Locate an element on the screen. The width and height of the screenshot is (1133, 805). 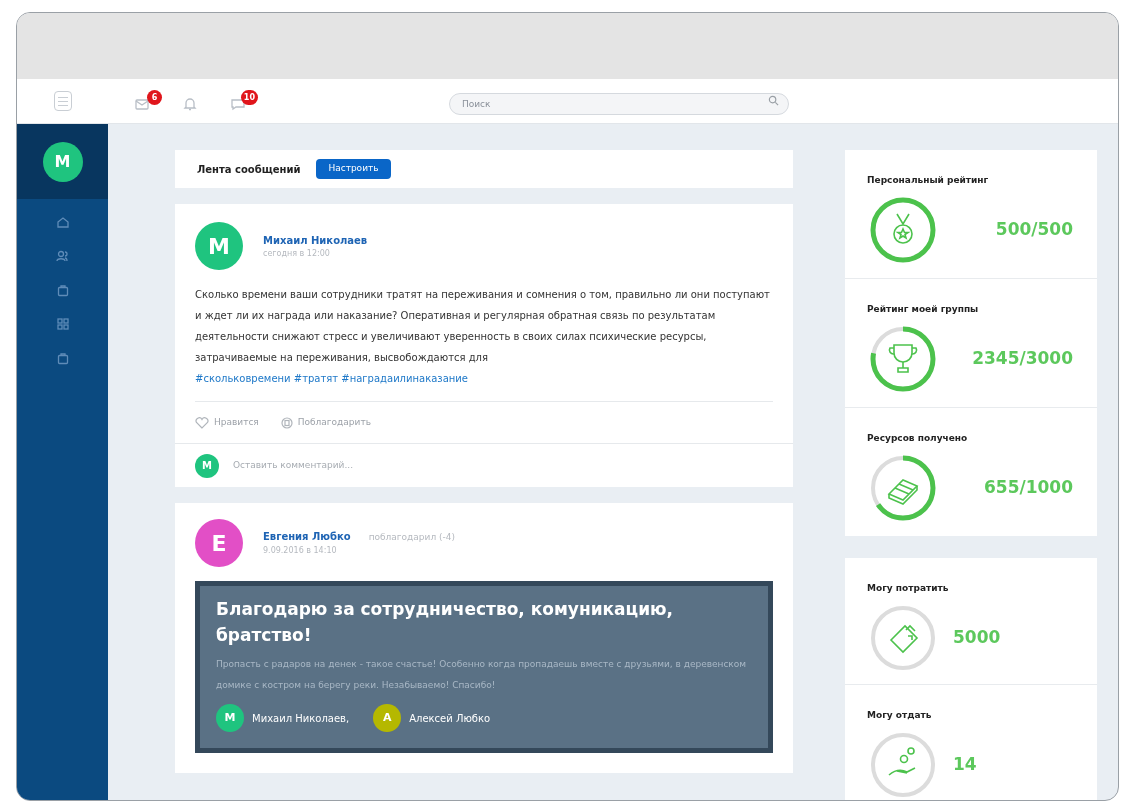
home-icon is located at coordinates (62, 222).